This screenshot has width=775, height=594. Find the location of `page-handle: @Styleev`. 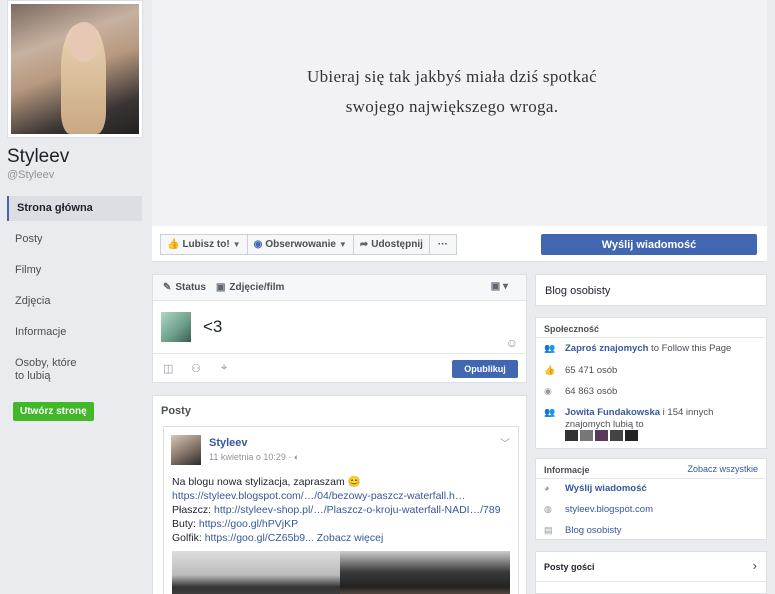

page-handle: @Styleev is located at coordinates (30, 175).